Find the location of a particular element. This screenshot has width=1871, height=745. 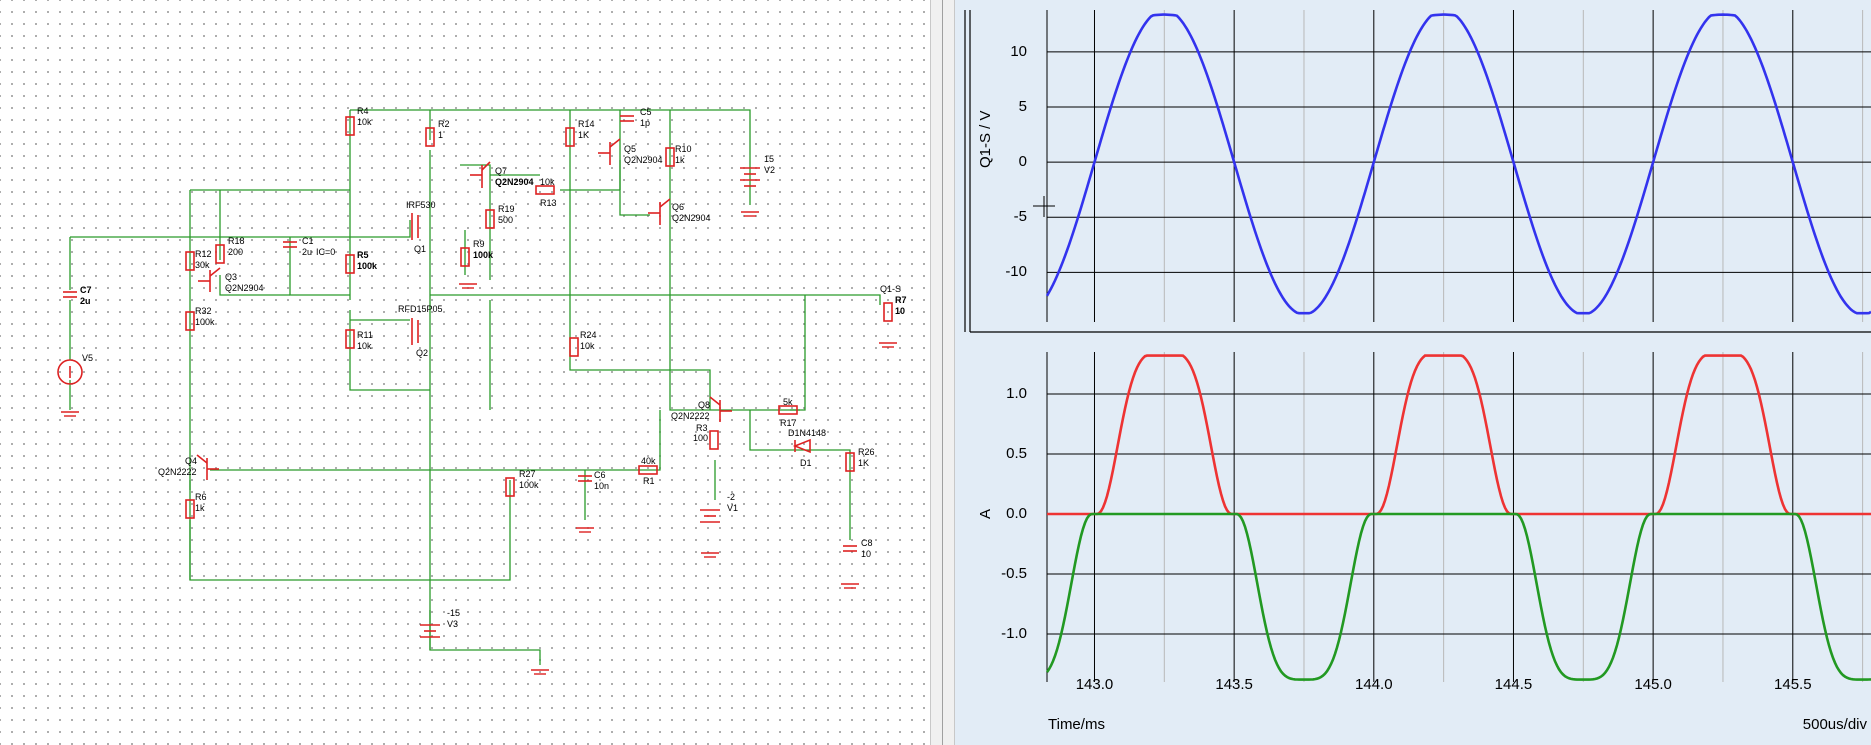

label-r19: R19 is located at coordinates (506, 209).